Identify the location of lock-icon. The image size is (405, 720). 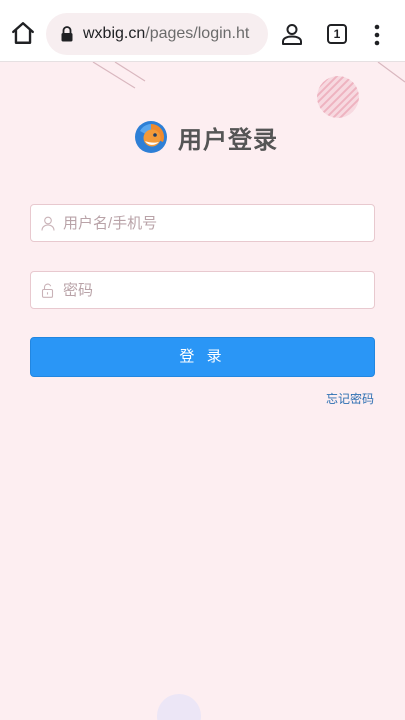
(67, 34).